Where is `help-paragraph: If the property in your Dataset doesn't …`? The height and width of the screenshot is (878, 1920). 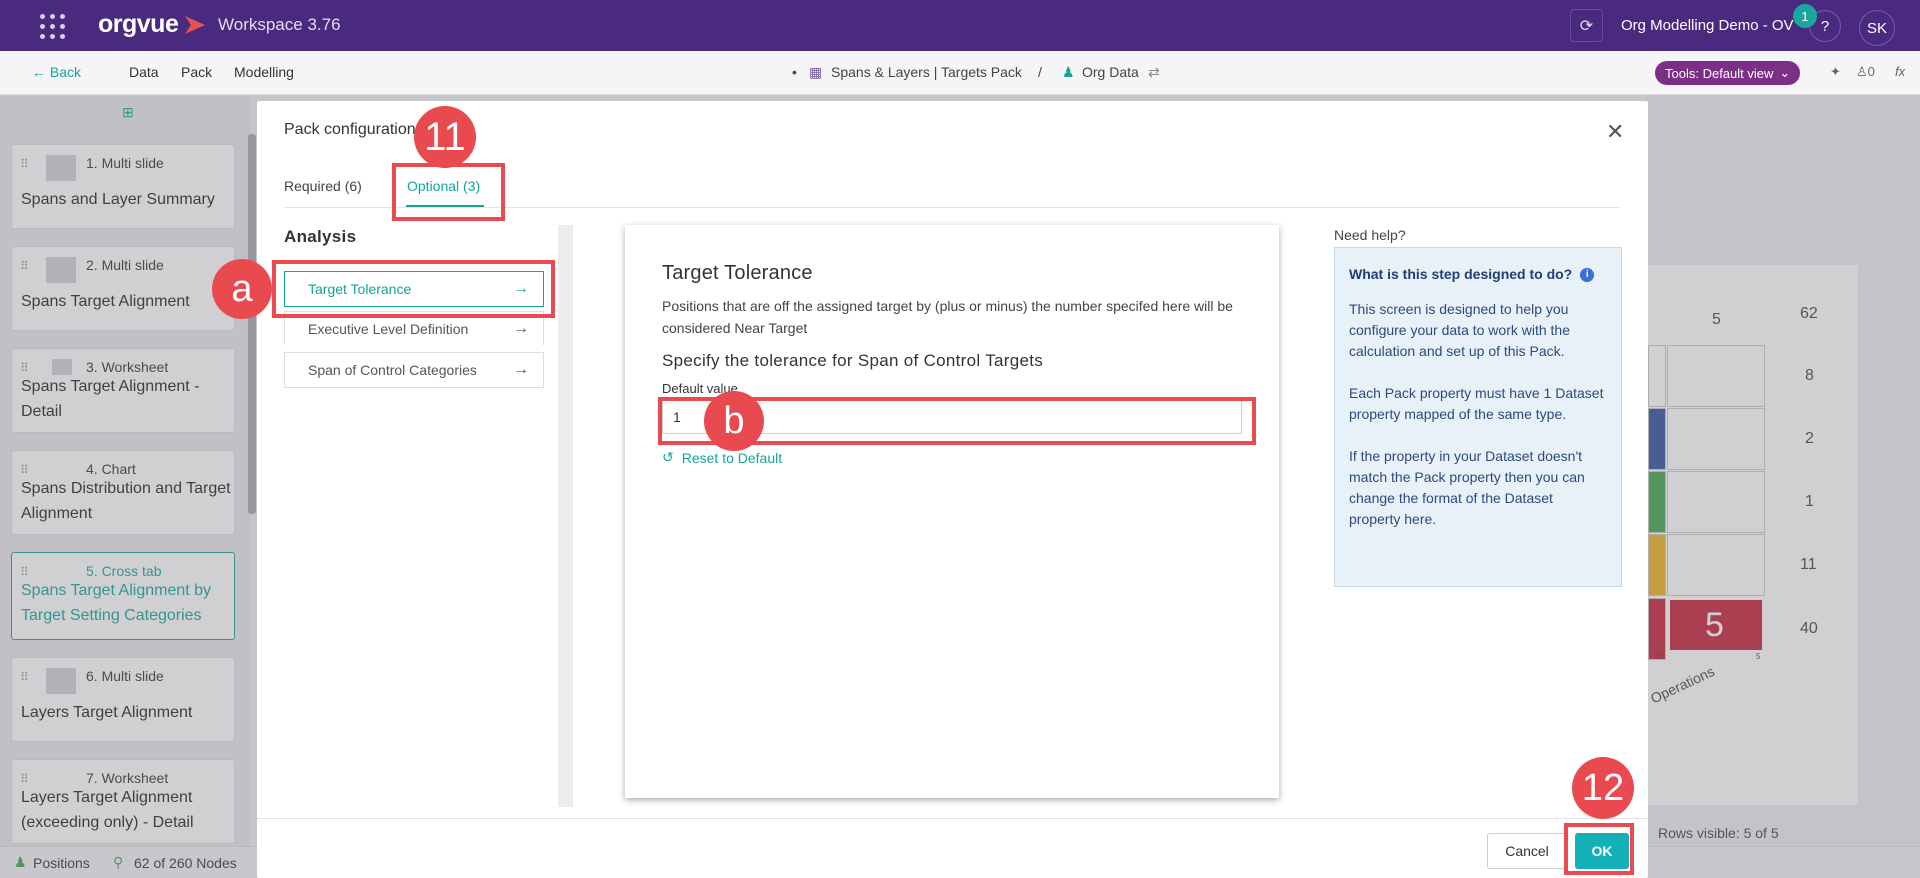
help-paragraph: If the property in your Dataset doesn't … is located at coordinates (1467, 487).